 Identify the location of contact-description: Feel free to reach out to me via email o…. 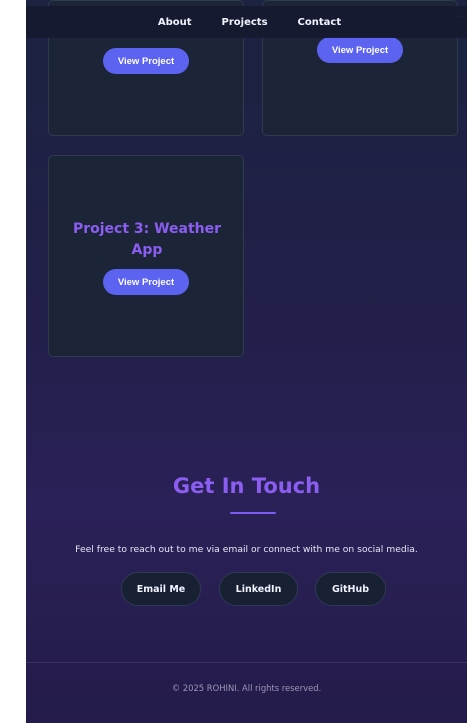
(246, 549).